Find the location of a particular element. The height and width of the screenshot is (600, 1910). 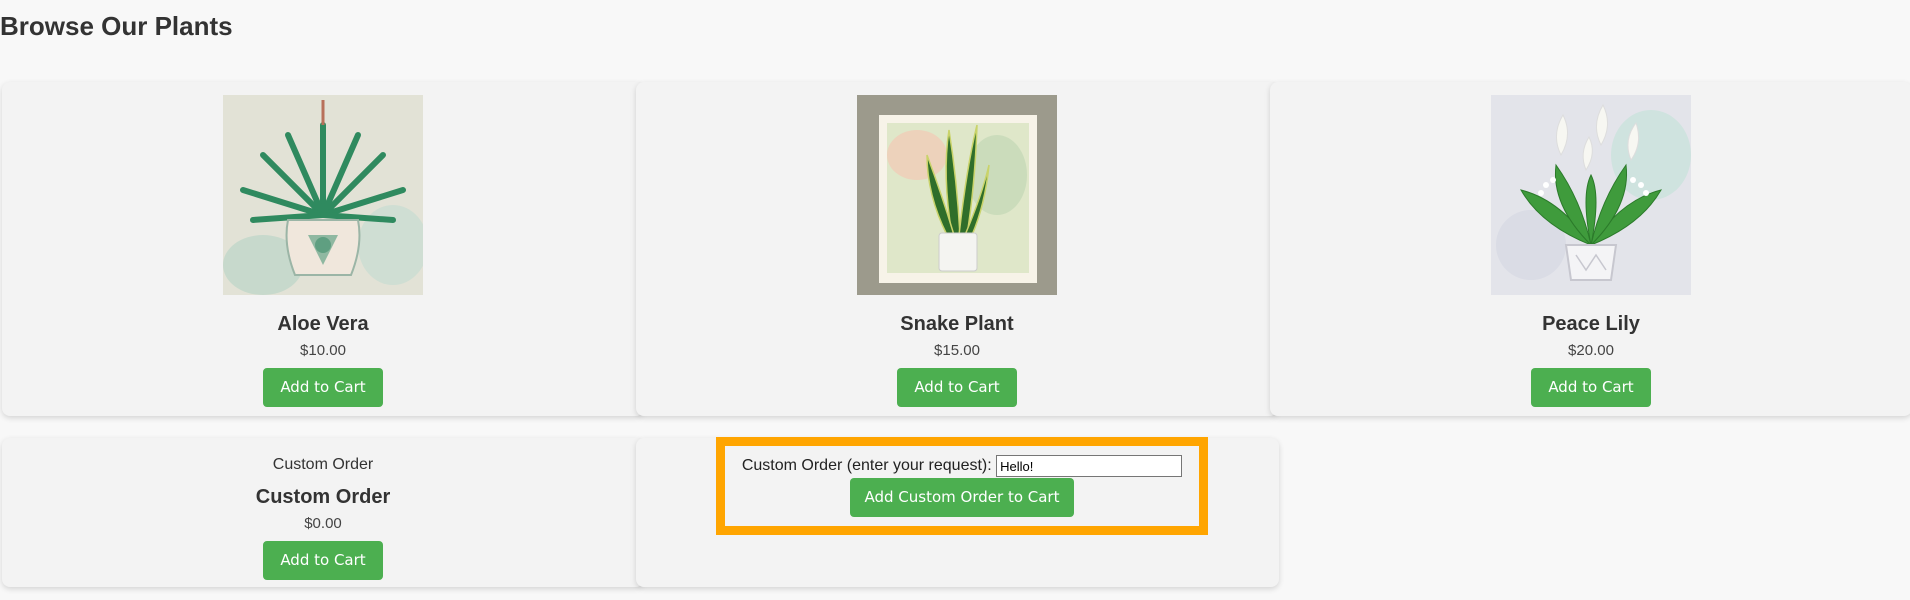

product-price: $20.00 is located at coordinates (1591, 350).